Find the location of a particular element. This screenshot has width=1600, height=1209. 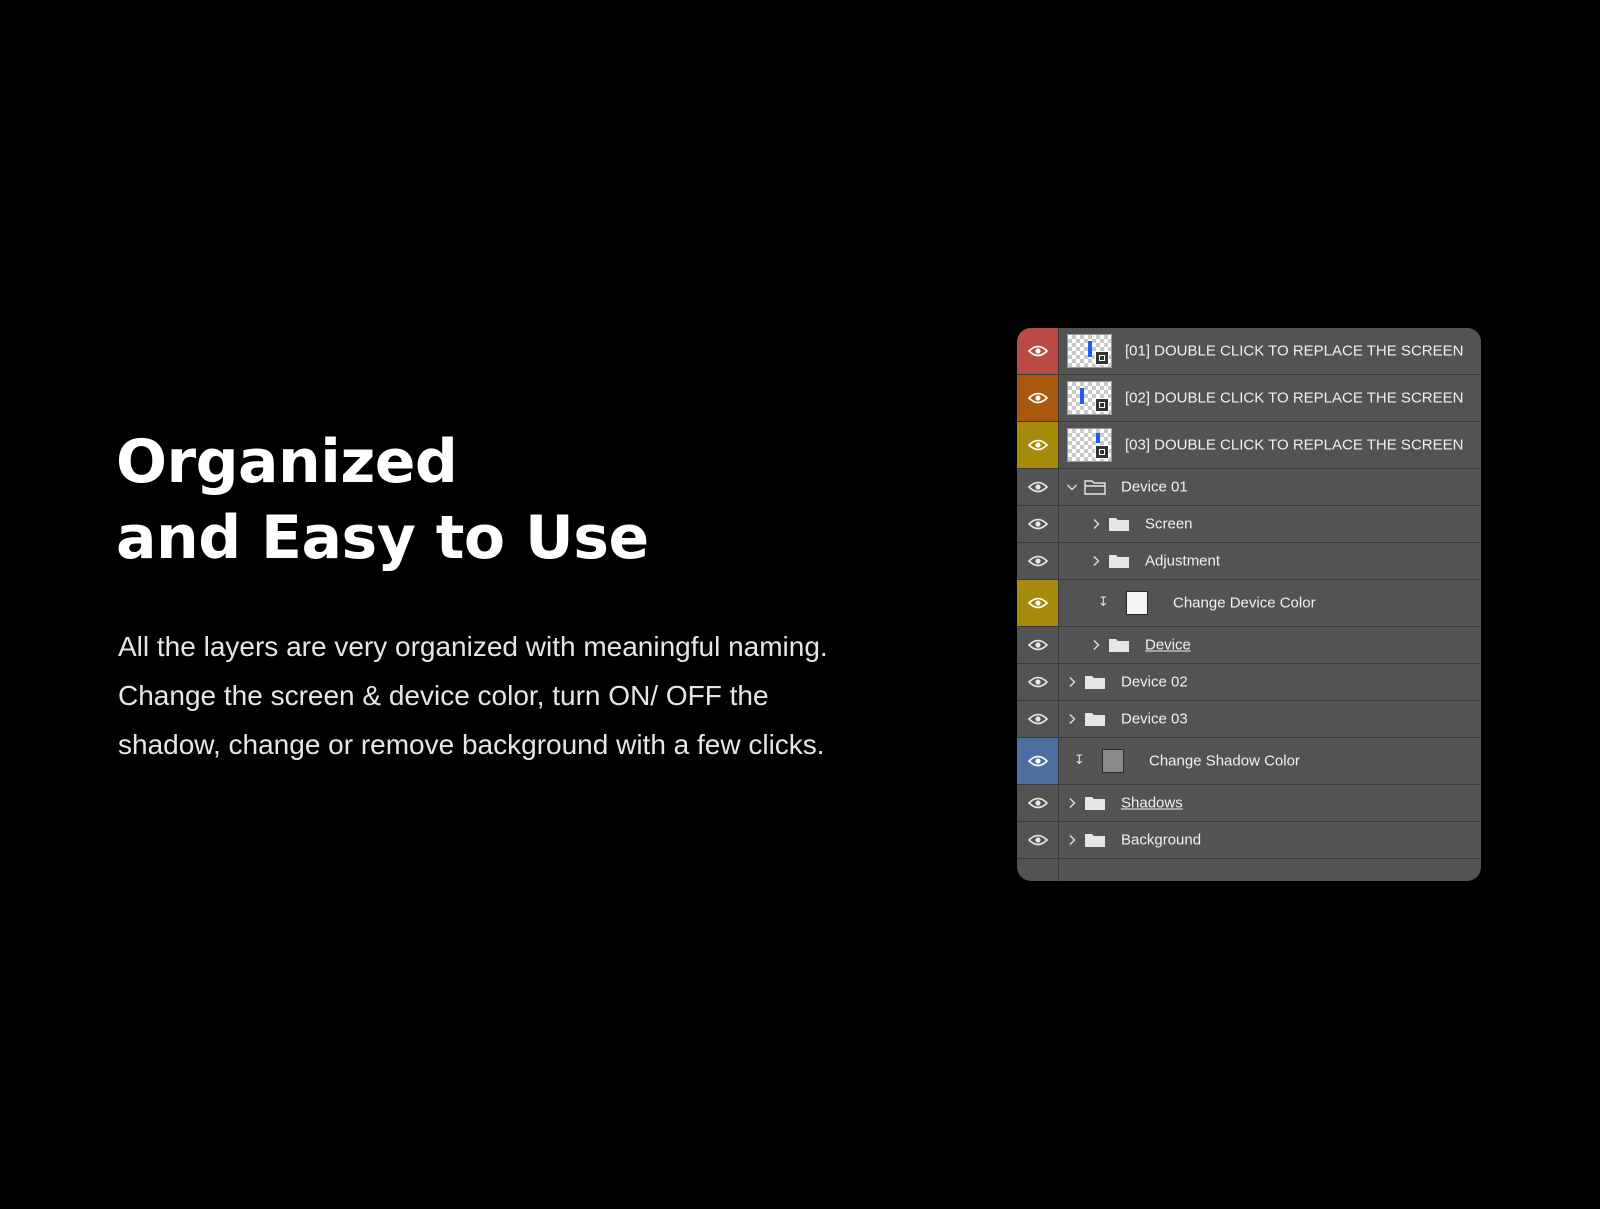

layer-row-adjustment: Adjustment is located at coordinates (1249, 561).